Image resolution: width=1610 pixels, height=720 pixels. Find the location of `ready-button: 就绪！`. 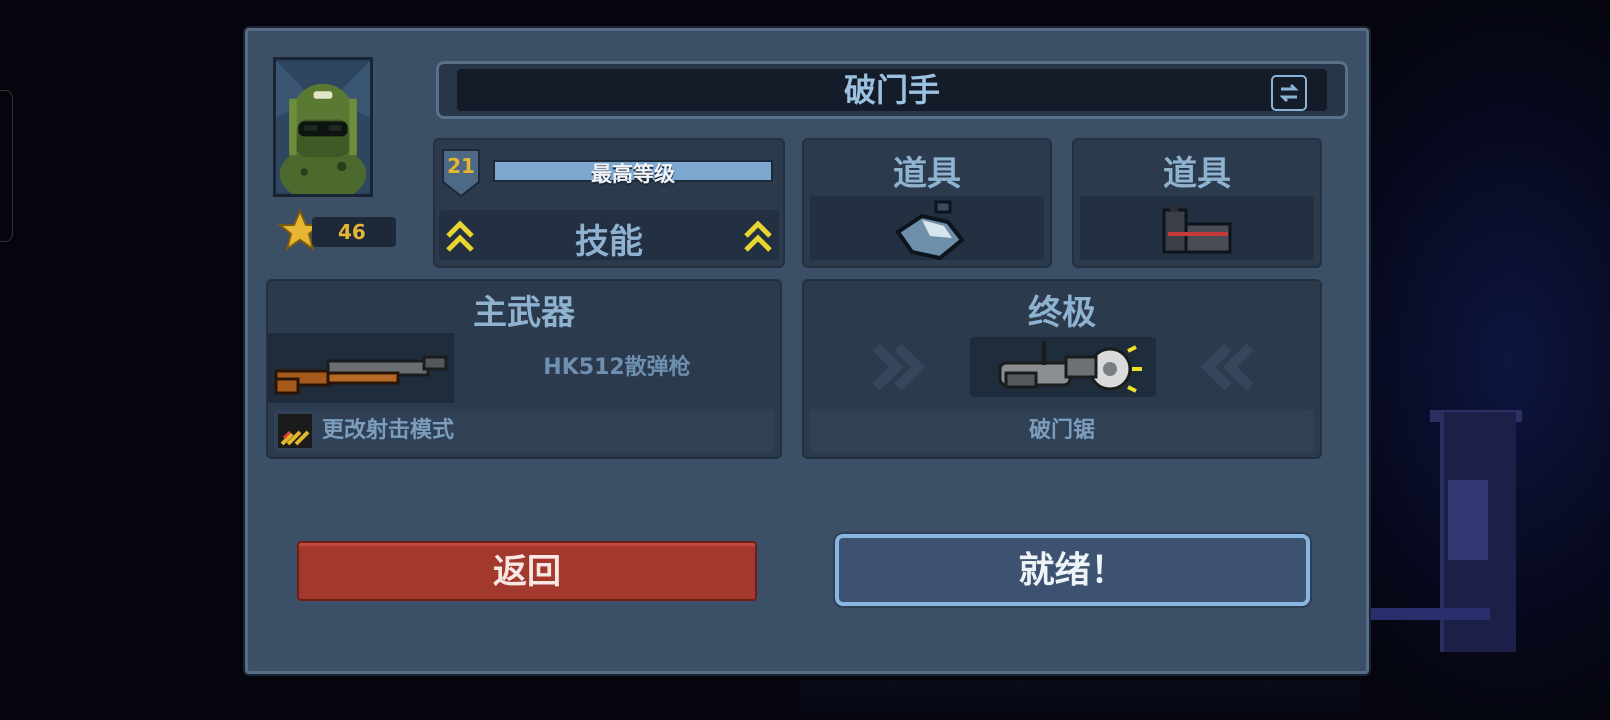

ready-button: 就绪！ is located at coordinates (1072, 570).